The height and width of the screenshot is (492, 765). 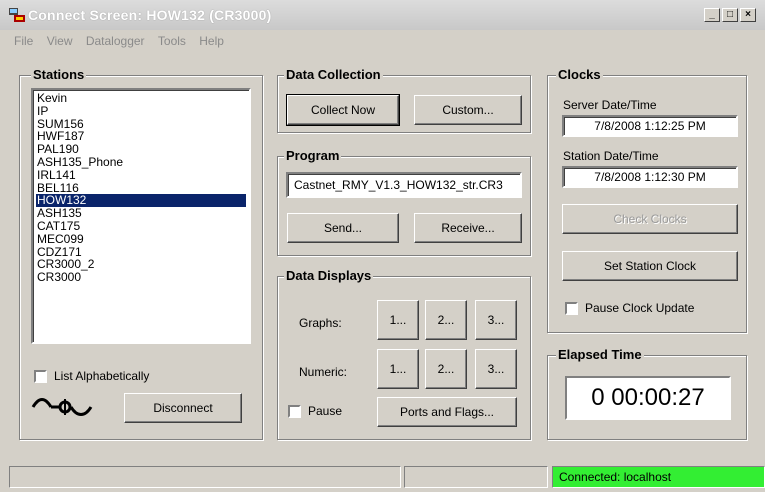 I want to click on data-collection-title: Data Collection, so click(x=333, y=74).